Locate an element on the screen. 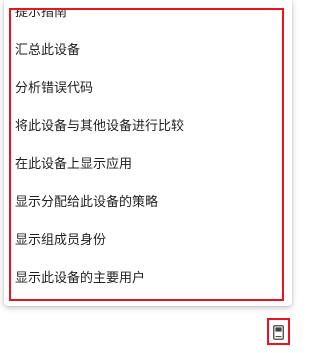 The image size is (320, 353). menu-item-prompt-guide: 提示指南 is located at coordinates (146, 21).